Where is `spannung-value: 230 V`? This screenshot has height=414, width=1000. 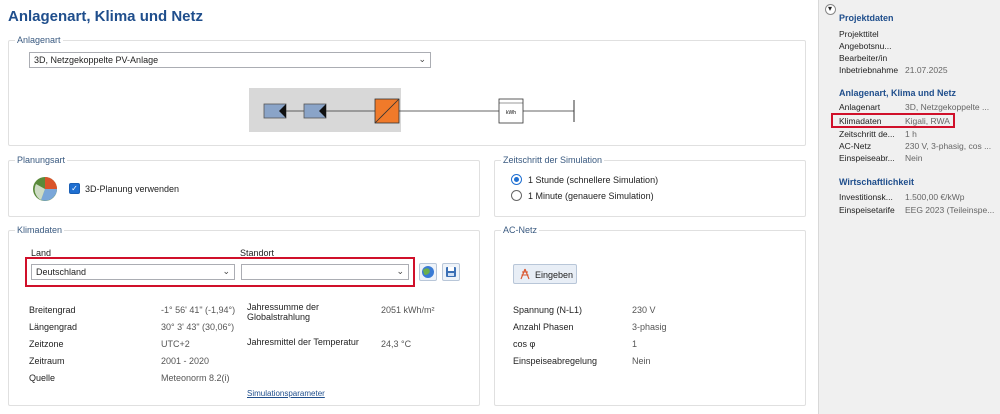
spannung-value: 230 V is located at coordinates (644, 310).